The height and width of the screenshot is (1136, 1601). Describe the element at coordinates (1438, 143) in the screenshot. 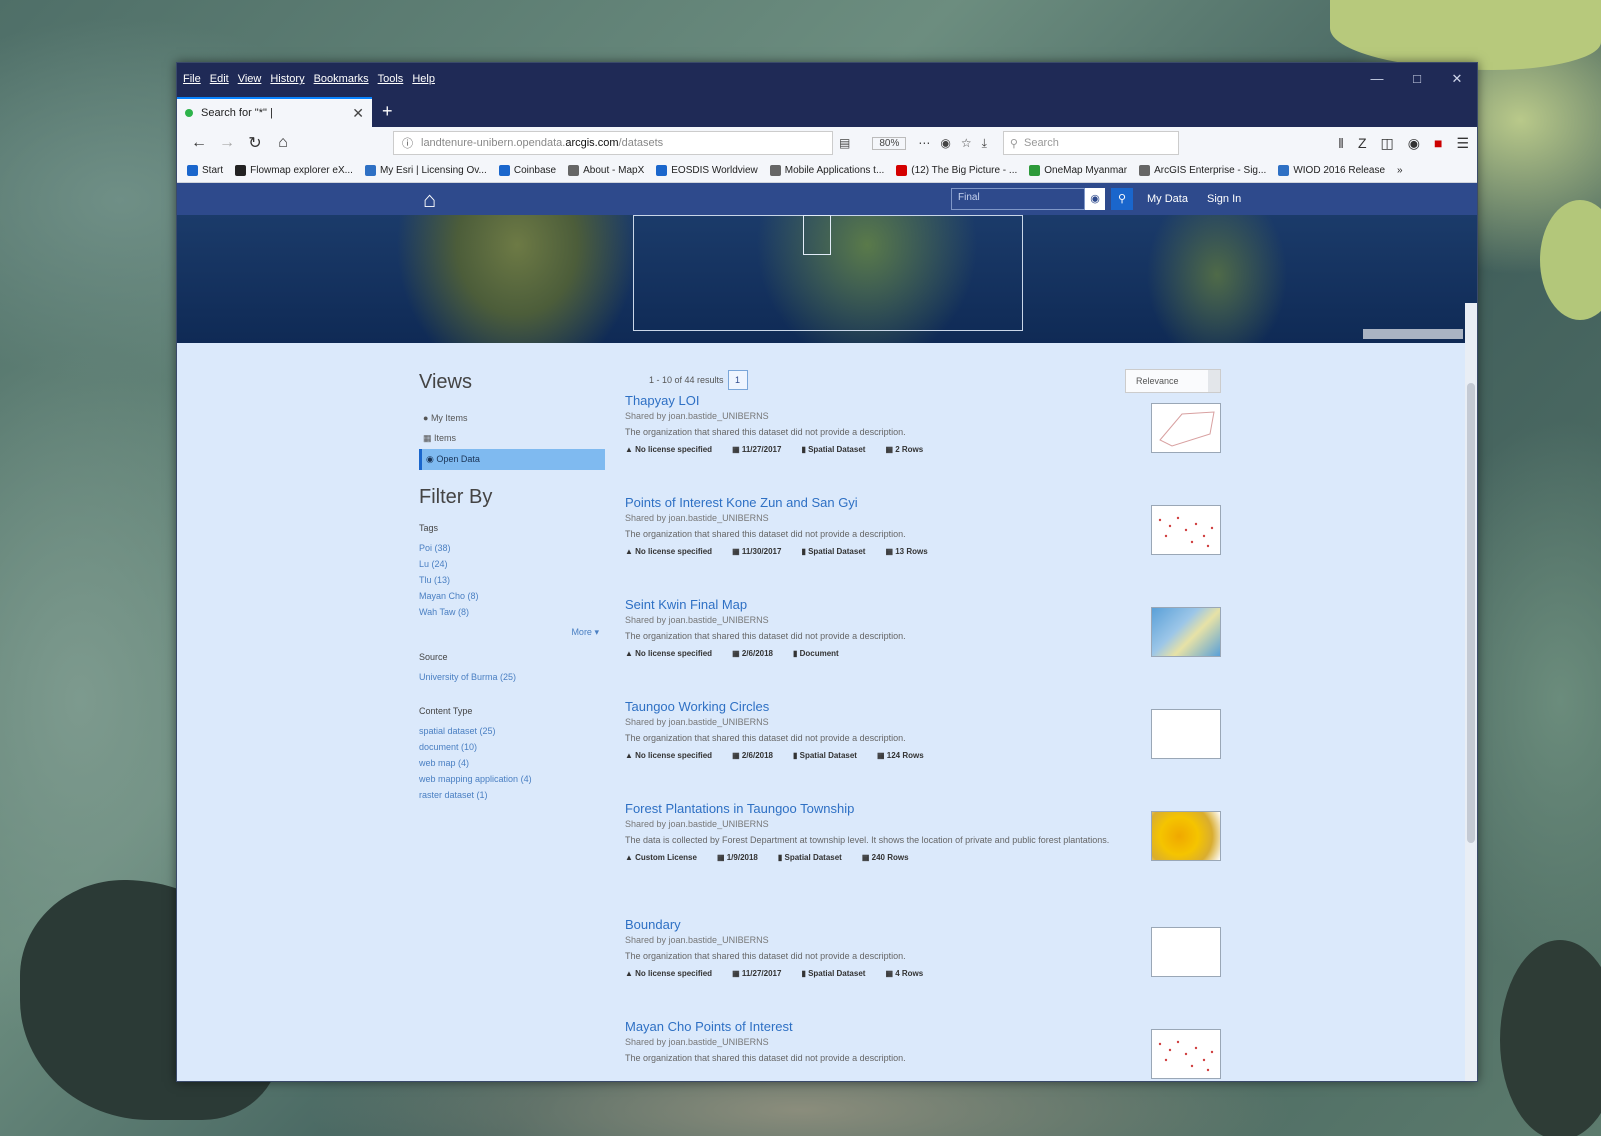

I see `pdf-icon: ■` at that location.